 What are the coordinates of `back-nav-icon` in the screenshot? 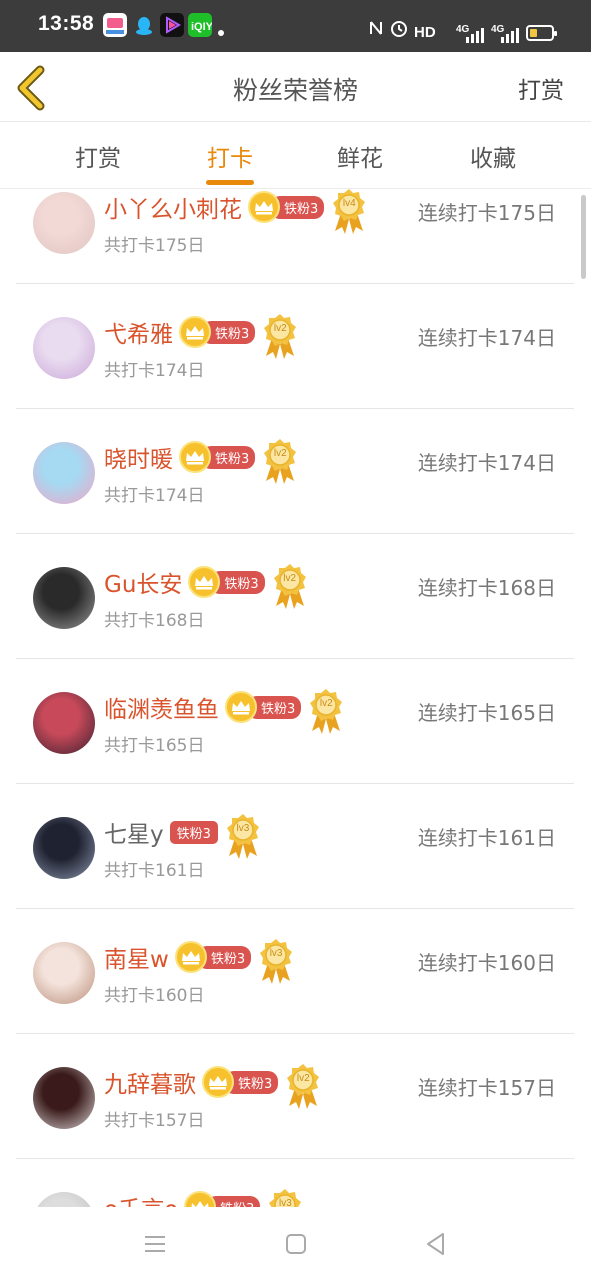 It's located at (435, 1244).